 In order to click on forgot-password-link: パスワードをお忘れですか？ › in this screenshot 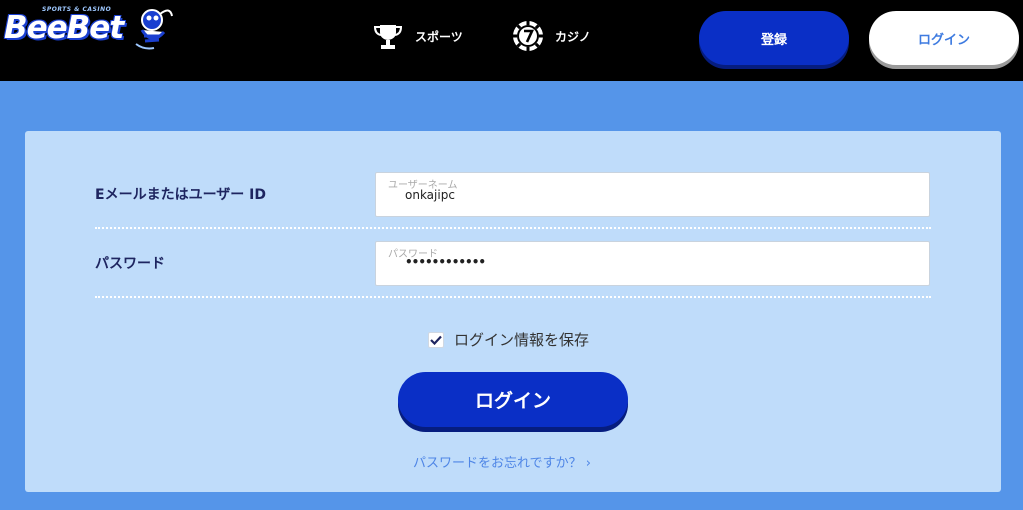, I will do `click(502, 461)`.